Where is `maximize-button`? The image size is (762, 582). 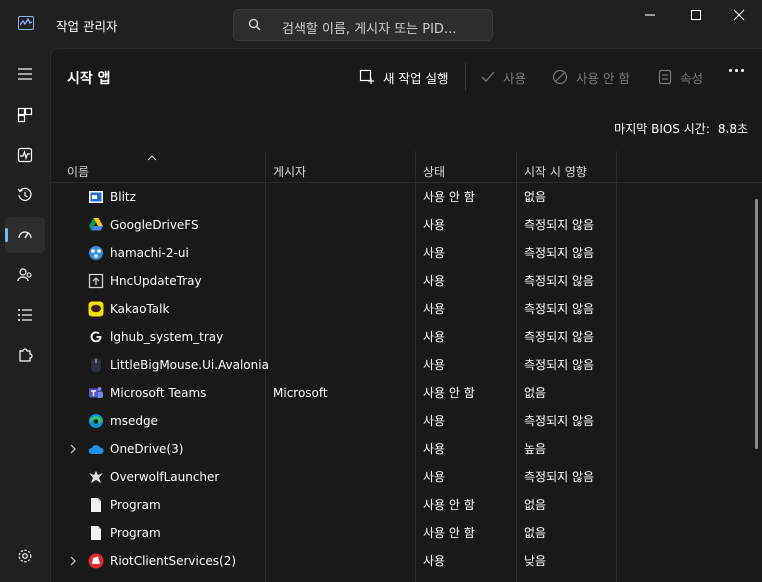
maximize-button is located at coordinates (696, 15).